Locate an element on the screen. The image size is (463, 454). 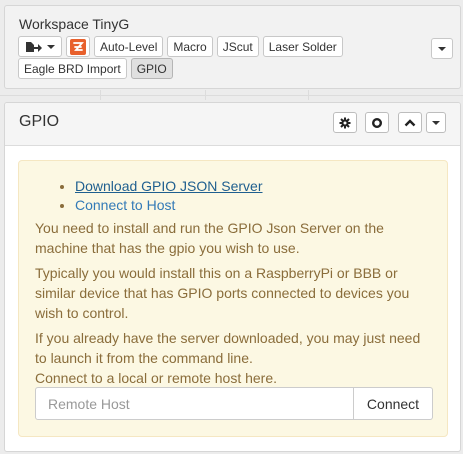
connect-instructions-text: Connect to a local or remote host here. is located at coordinates (156, 378).